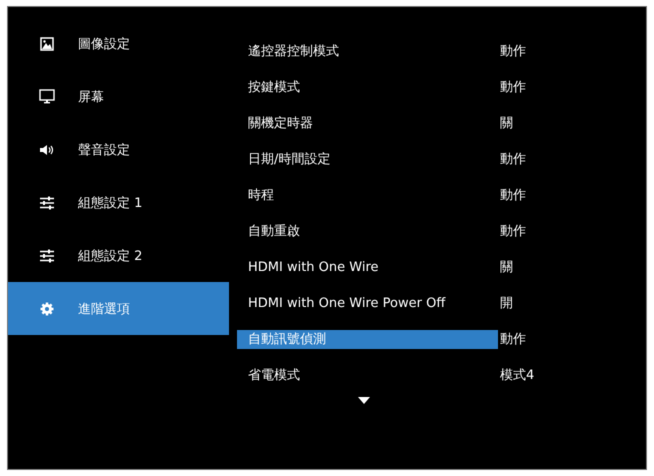  What do you see at coordinates (506, 303) in the screenshot?
I see `setting-value: 開` at bounding box center [506, 303].